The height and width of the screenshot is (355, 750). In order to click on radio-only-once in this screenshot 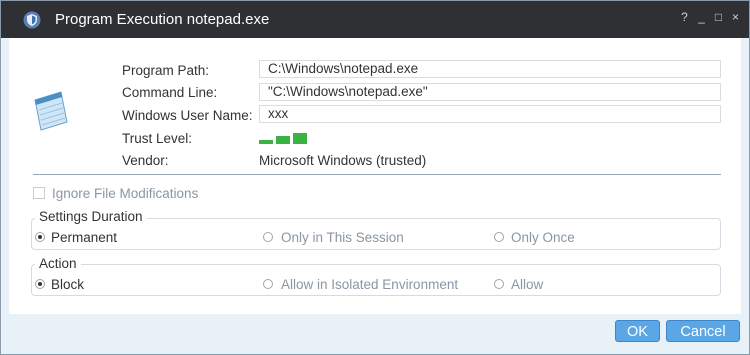, I will do `click(499, 237)`.